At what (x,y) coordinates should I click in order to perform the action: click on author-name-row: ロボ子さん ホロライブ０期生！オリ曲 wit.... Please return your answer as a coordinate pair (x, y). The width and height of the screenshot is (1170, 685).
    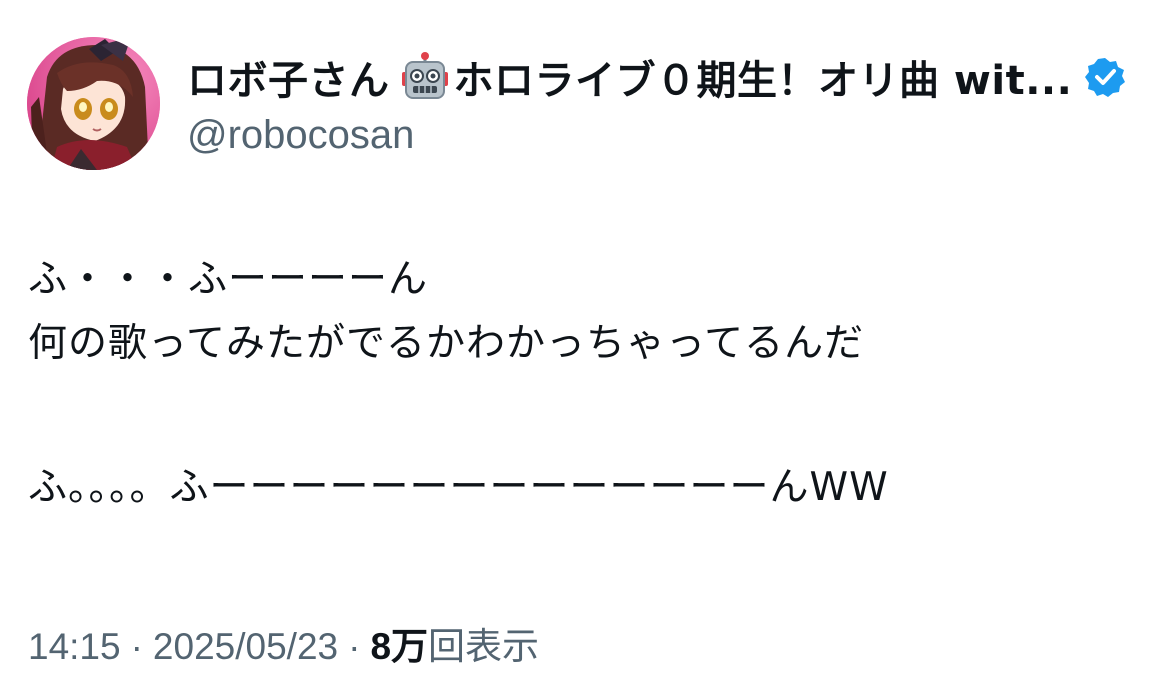
    Looking at the image, I should click on (667, 77).